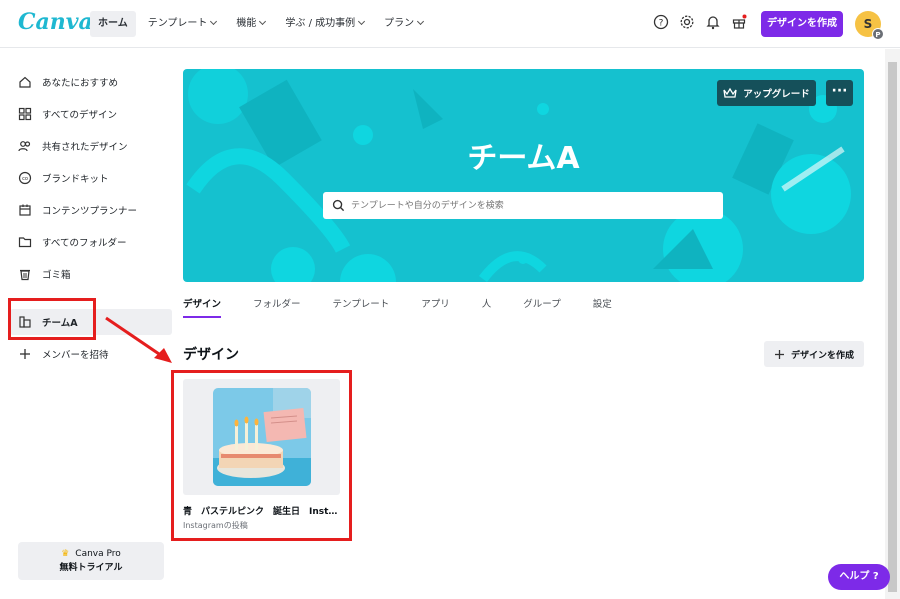 The height and width of the screenshot is (599, 900). I want to click on people-icon, so click(24, 146).